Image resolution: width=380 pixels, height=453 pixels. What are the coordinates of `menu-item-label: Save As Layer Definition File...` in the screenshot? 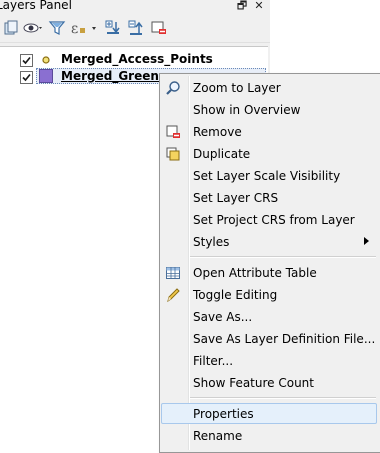 It's located at (284, 339).